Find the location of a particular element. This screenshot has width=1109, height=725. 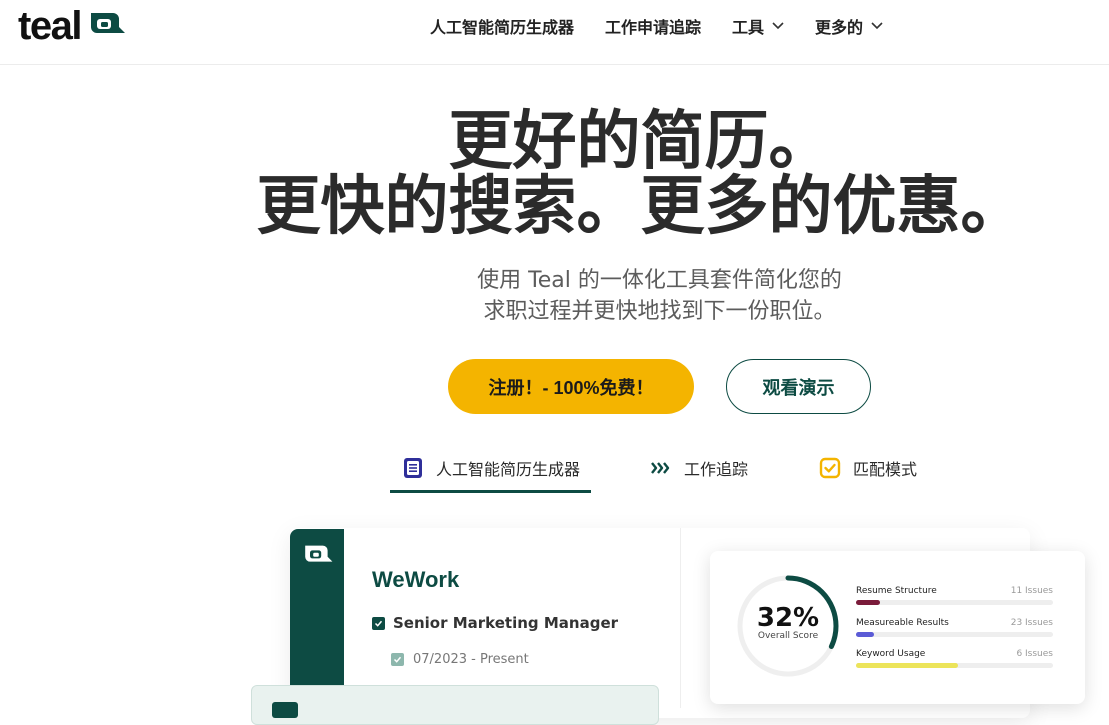

card-divider is located at coordinates (680, 618).